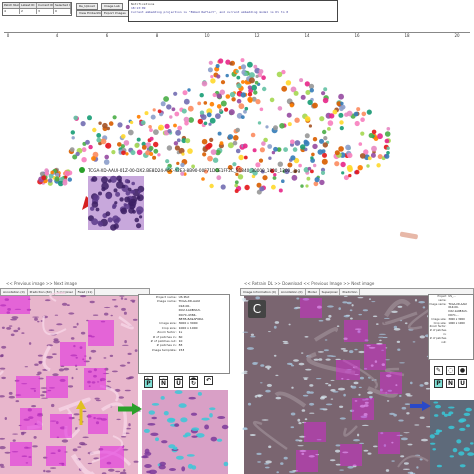 This screenshot has width=474, height=474. What do you see at coordinates (438, 370) in the screenshot?
I see `pencil-icon: ✎` at bounding box center [438, 370].